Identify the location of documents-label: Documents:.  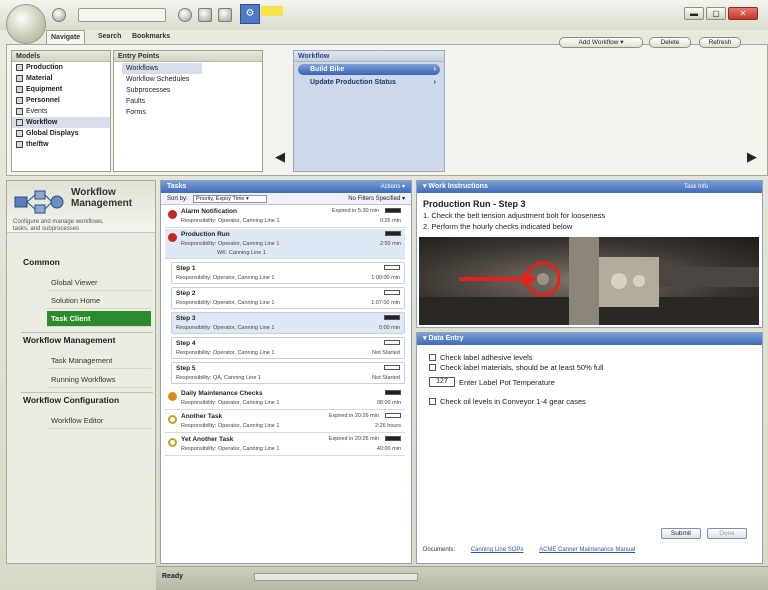
(439, 550).